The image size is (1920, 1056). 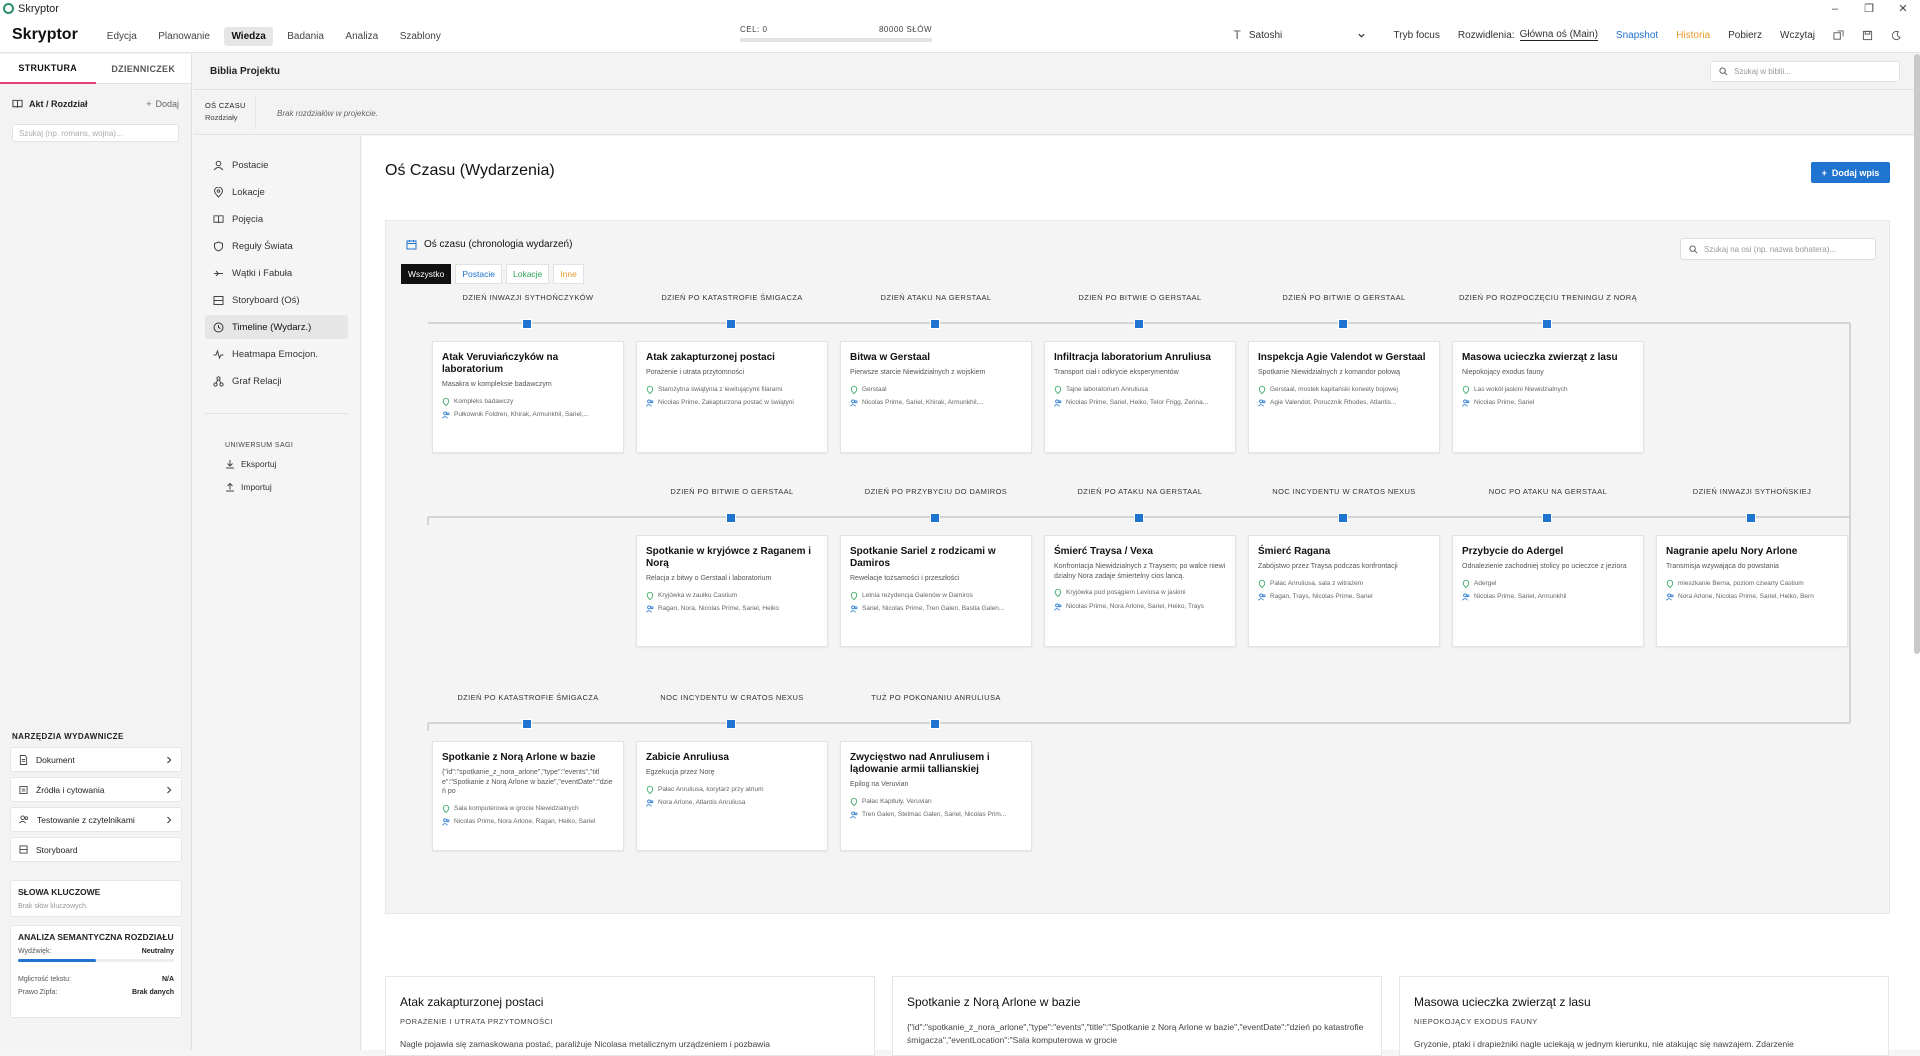 What do you see at coordinates (568, 274) in the screenshot?
I see `filter-inne: Inne` at bounding box center [568, 274].